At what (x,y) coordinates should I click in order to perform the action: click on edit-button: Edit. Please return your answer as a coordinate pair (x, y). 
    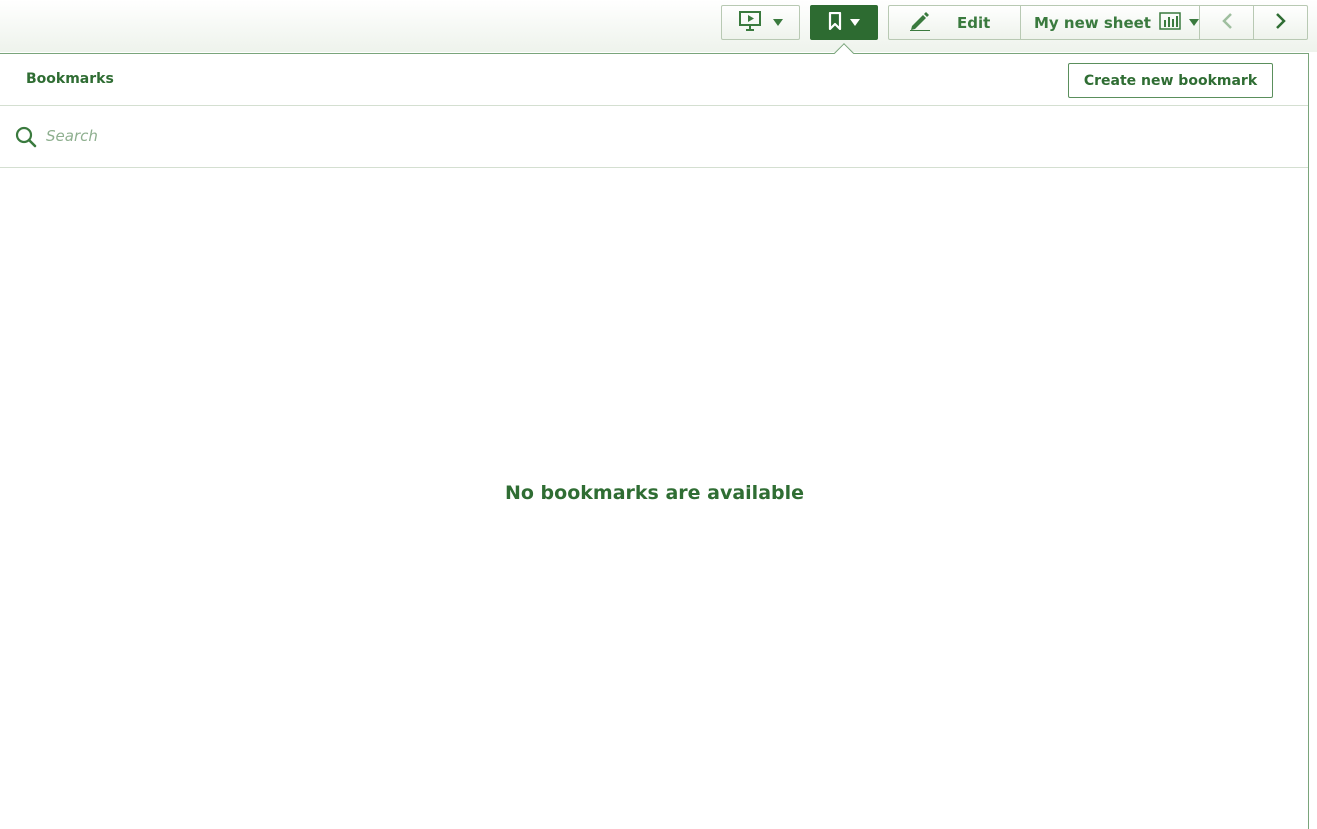
    Looking at the image, I should click on (954, 22).